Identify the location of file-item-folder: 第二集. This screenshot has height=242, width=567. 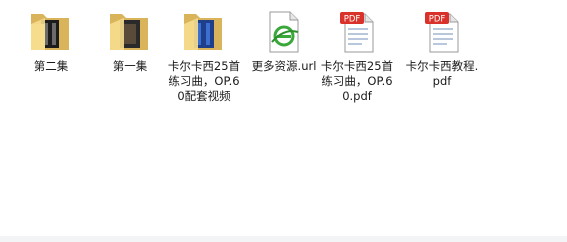
(51, 40).